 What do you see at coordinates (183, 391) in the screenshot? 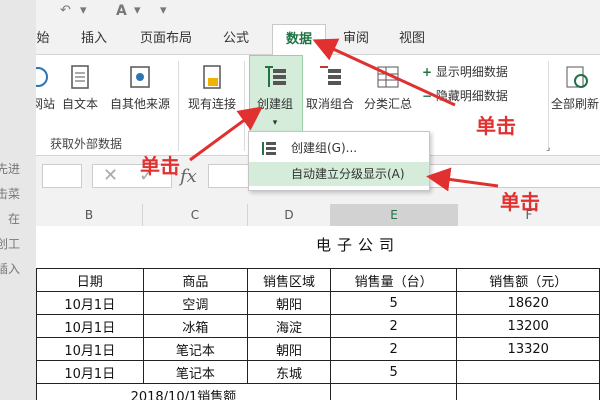
I see `footer-cell: 2018/10/1销售额` at bounding box center [183, 391].